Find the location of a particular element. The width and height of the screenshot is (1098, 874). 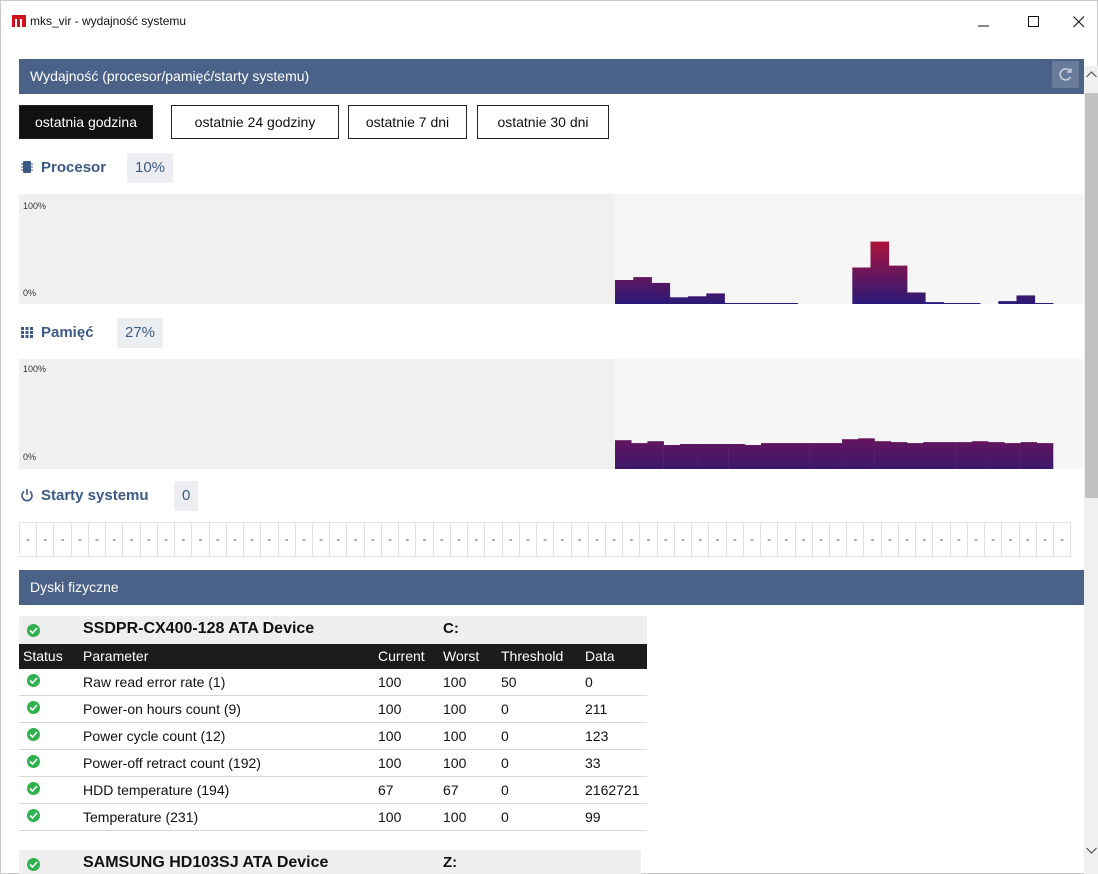

minimize-button is located at coordinates (985, 22).